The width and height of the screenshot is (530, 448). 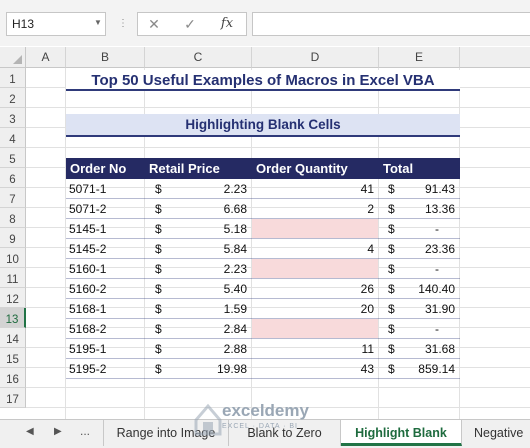 What do you see at coordinates (13, 218) in the screenshot?
I see `row-header-8: 8` at bounding box center [13, 218].